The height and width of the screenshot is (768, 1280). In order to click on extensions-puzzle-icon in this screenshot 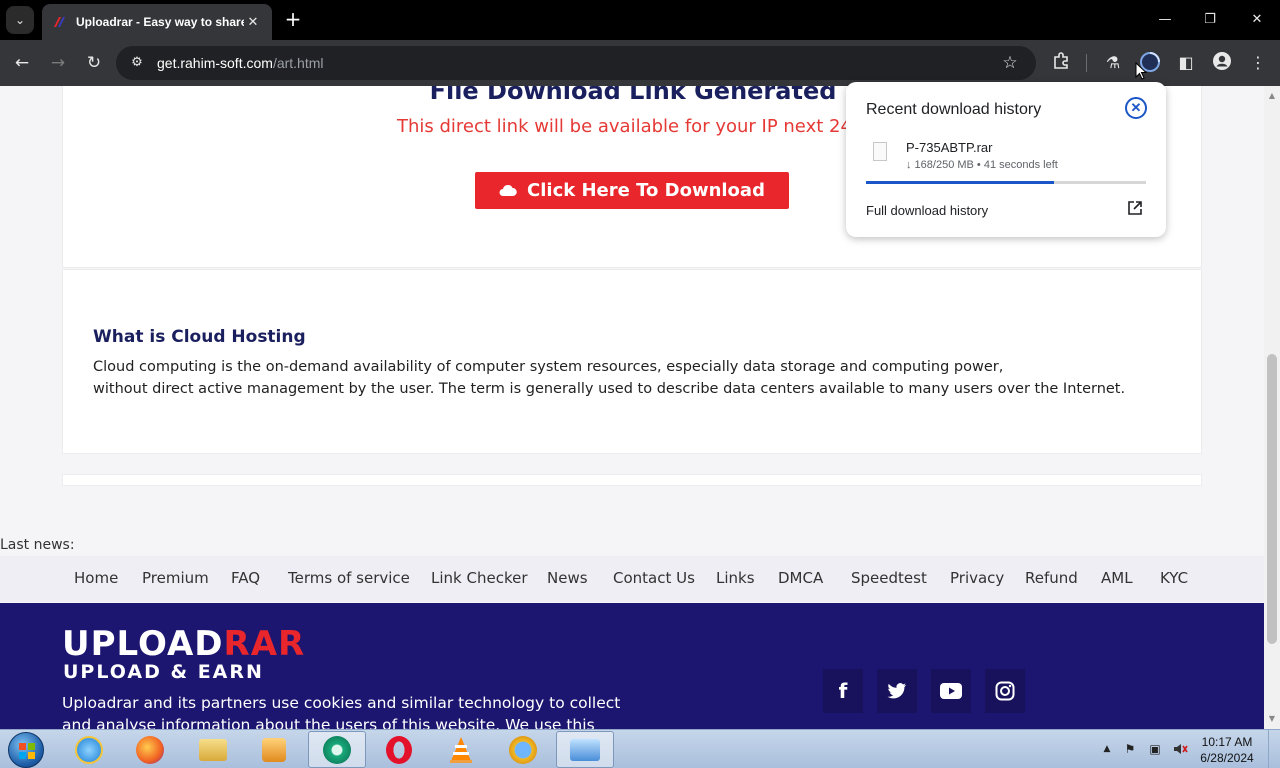, I will do `click(1061, 63)`.